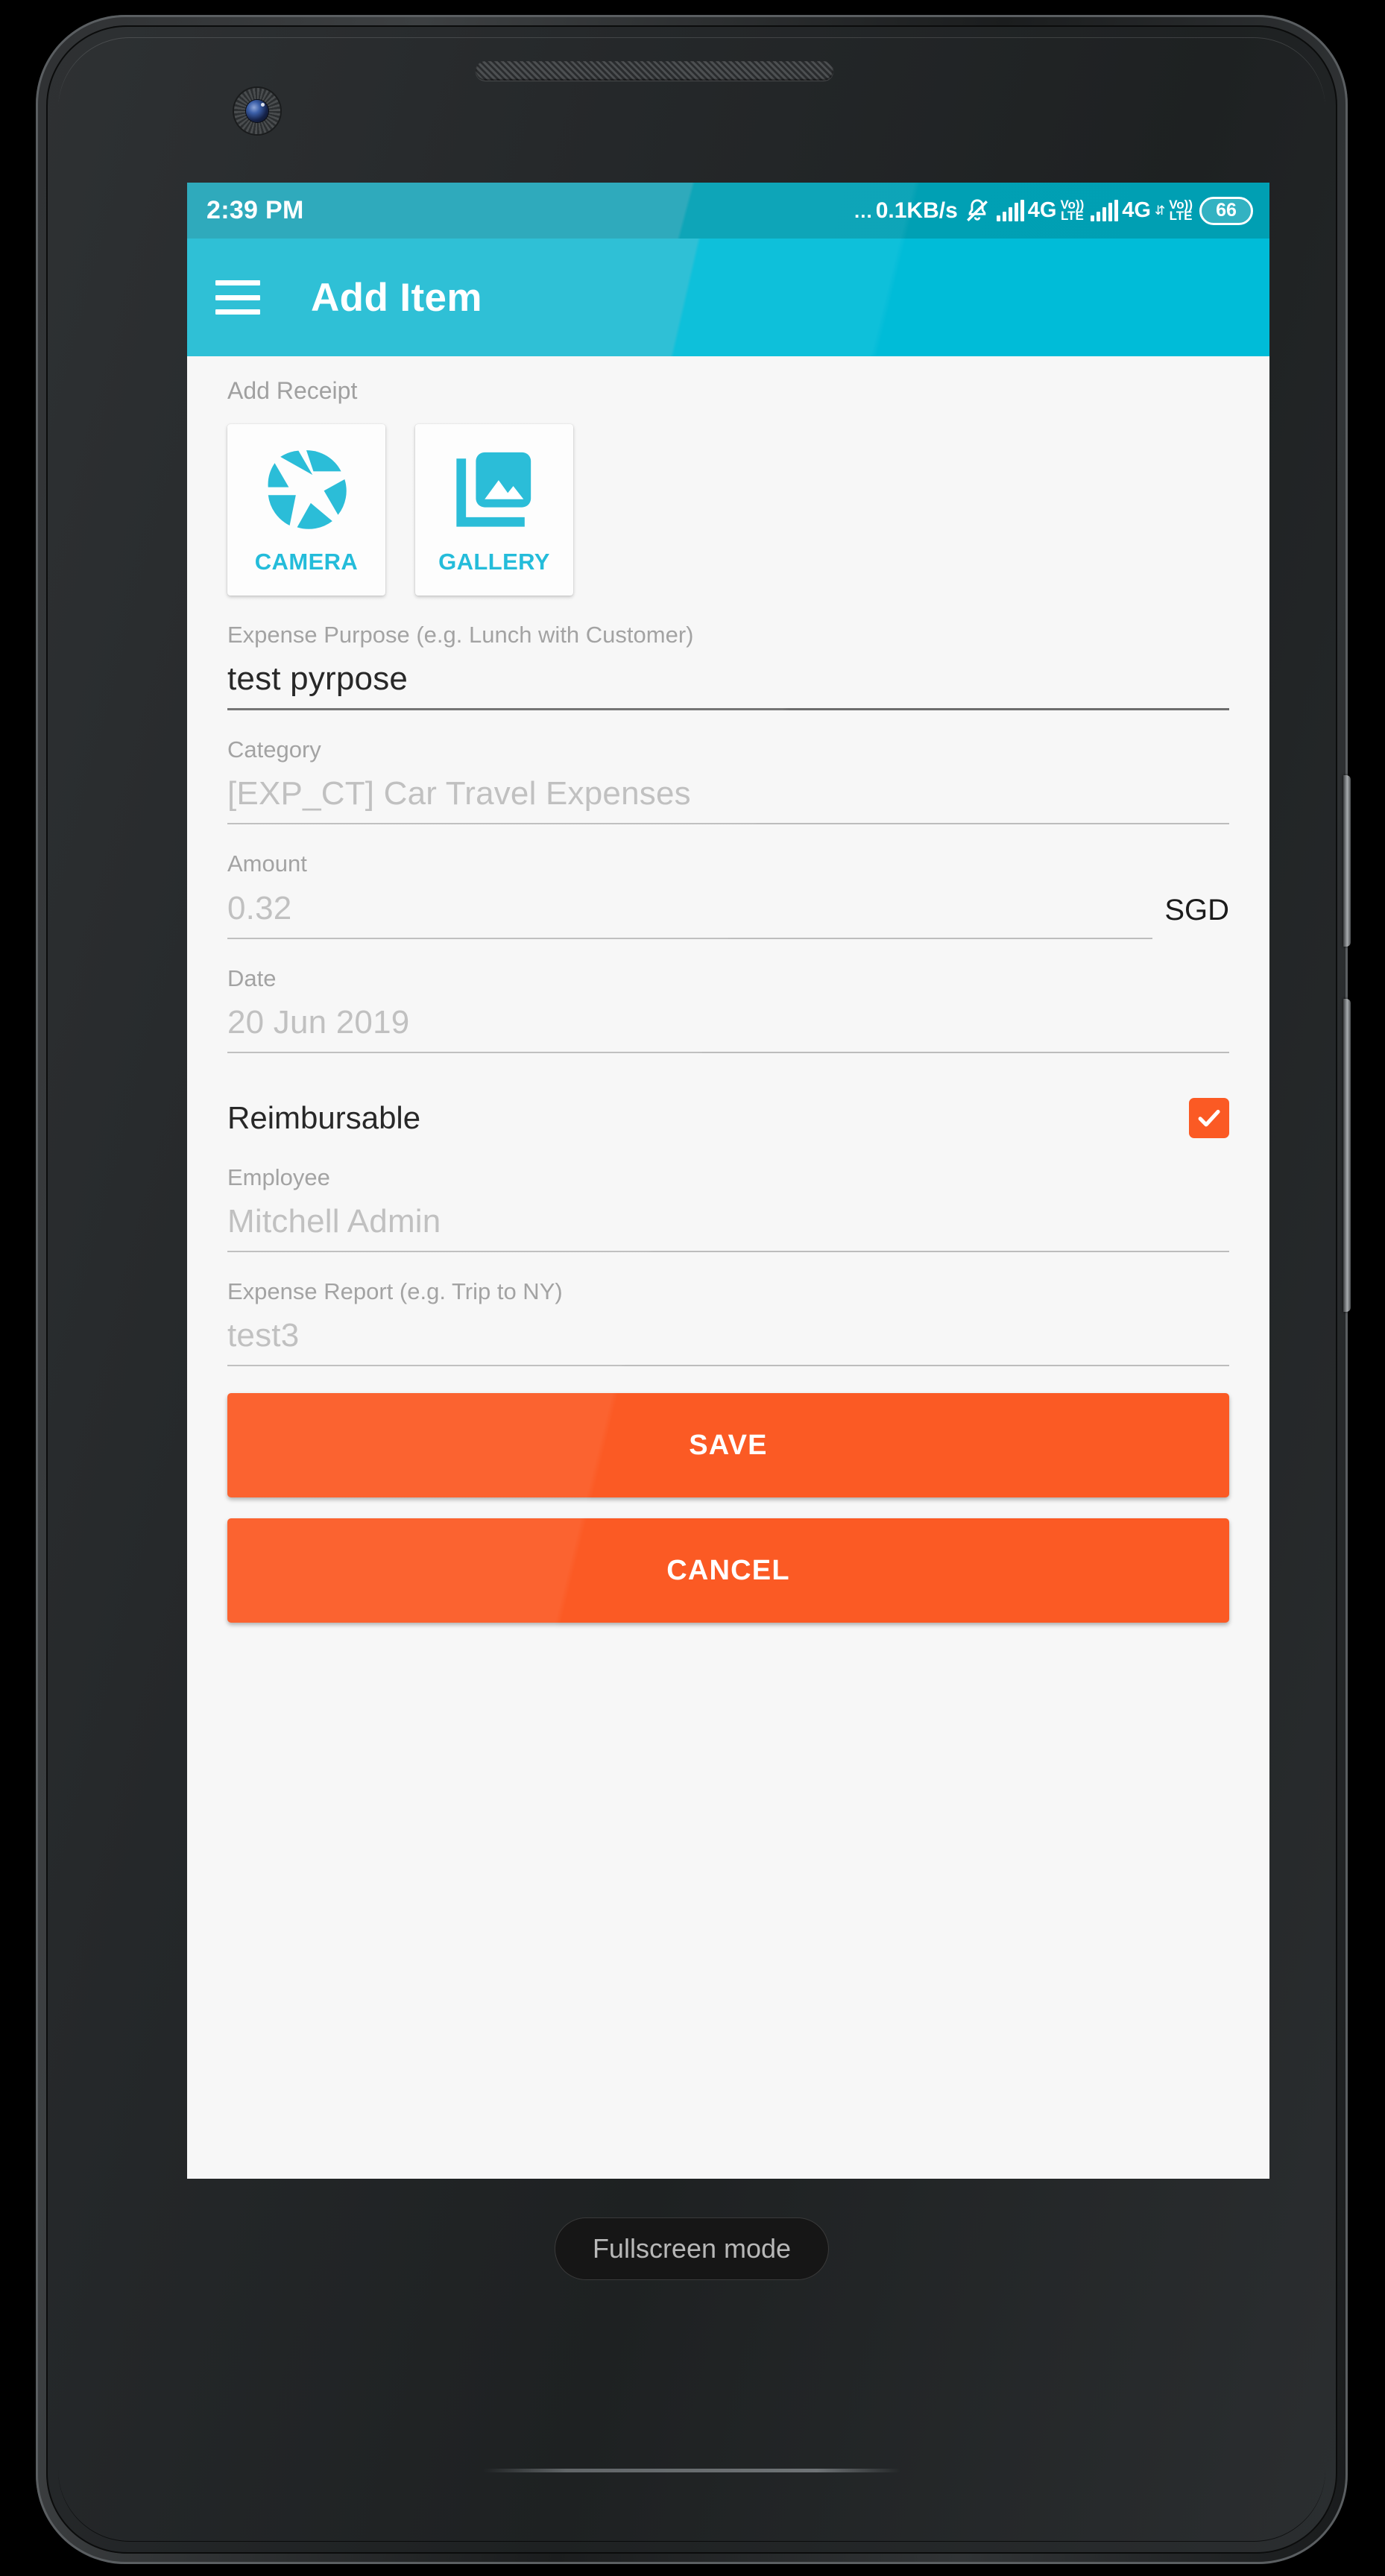 This screenshot has height=2576, width=1385. Describe the element at coordinates (306, 561) in the screenshot. I see `camera-button-label: CAMERA` at that location.